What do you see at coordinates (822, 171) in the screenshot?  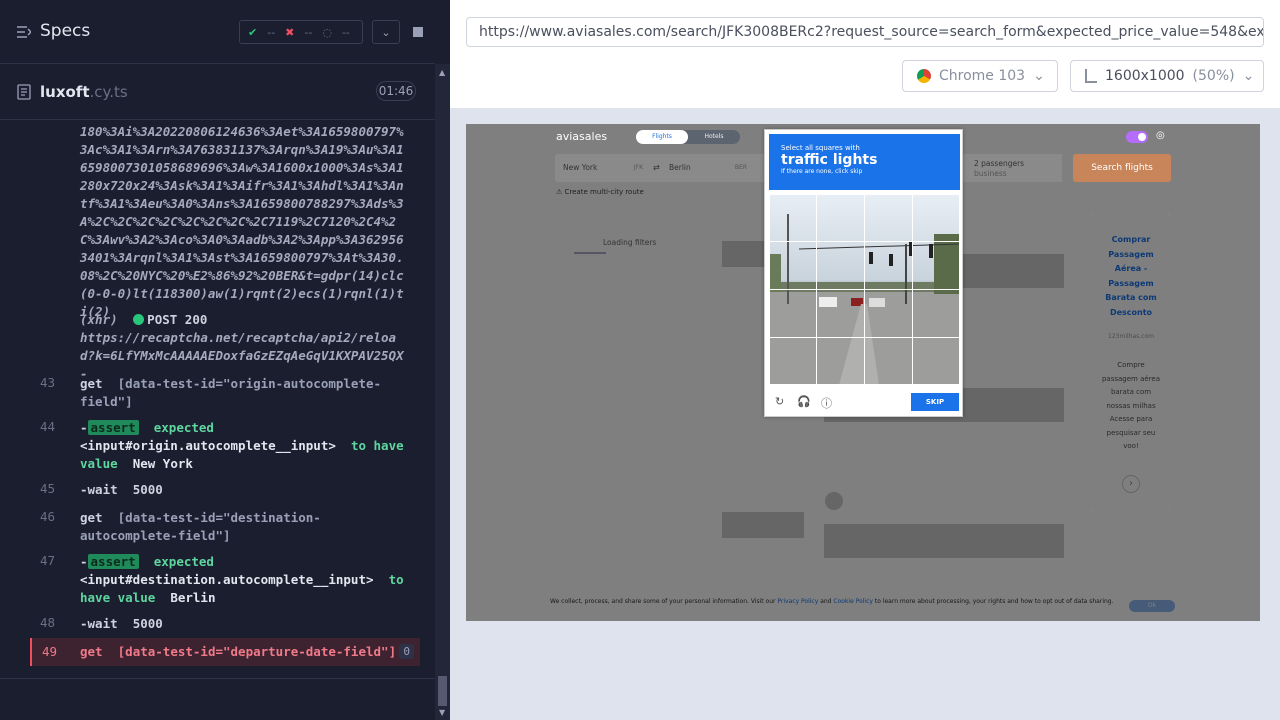 I see `captcha-hint: If there are none, click skip` at bounding box center [822, 171].